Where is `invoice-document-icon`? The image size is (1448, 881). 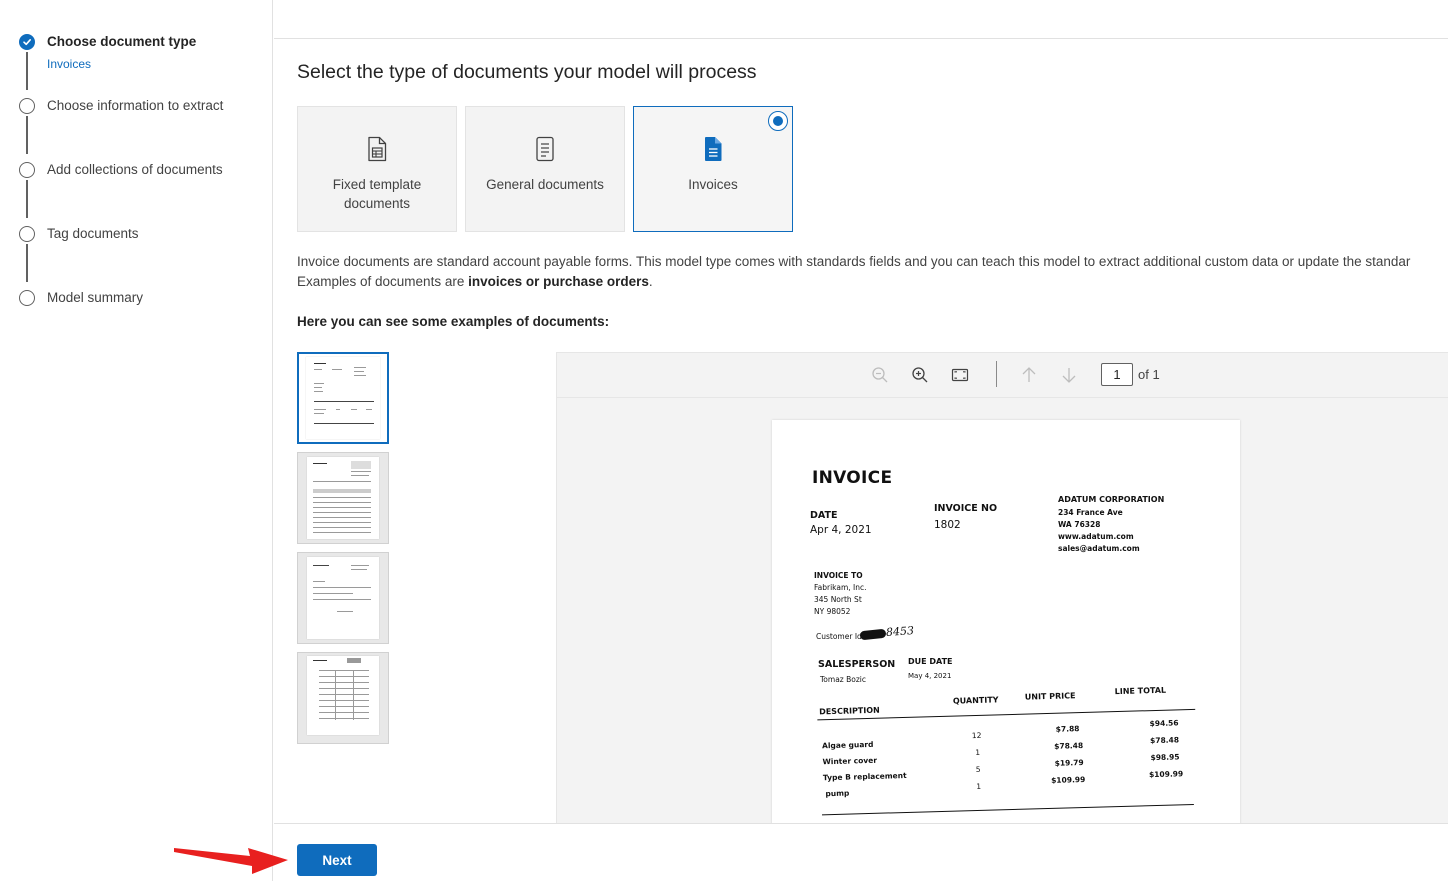
invoice-document-icon is located at coordinates (713, 149).